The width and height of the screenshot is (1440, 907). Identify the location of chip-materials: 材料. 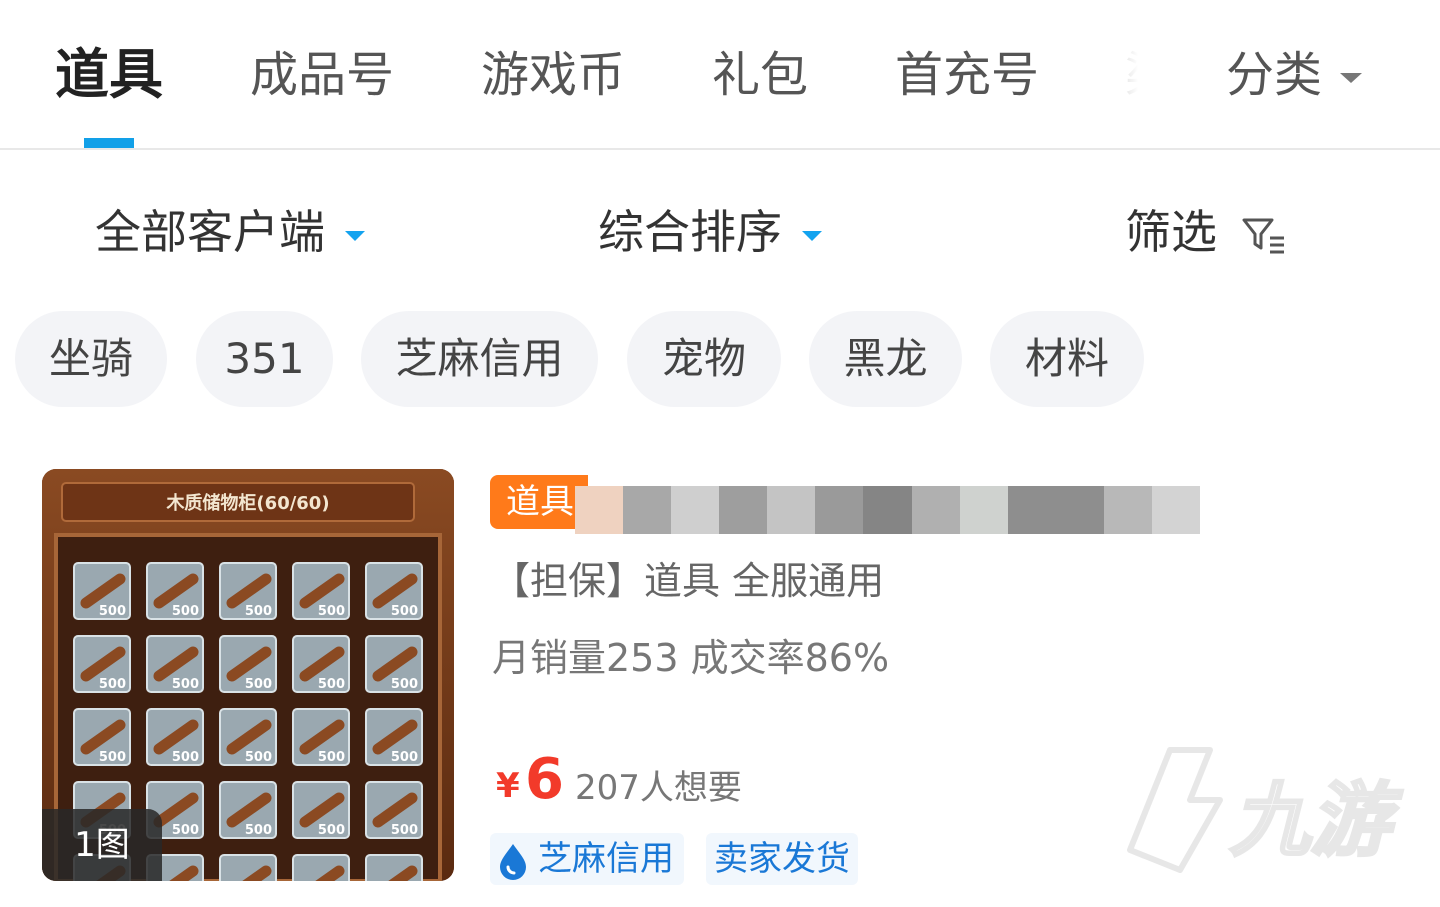
(1067, 359).